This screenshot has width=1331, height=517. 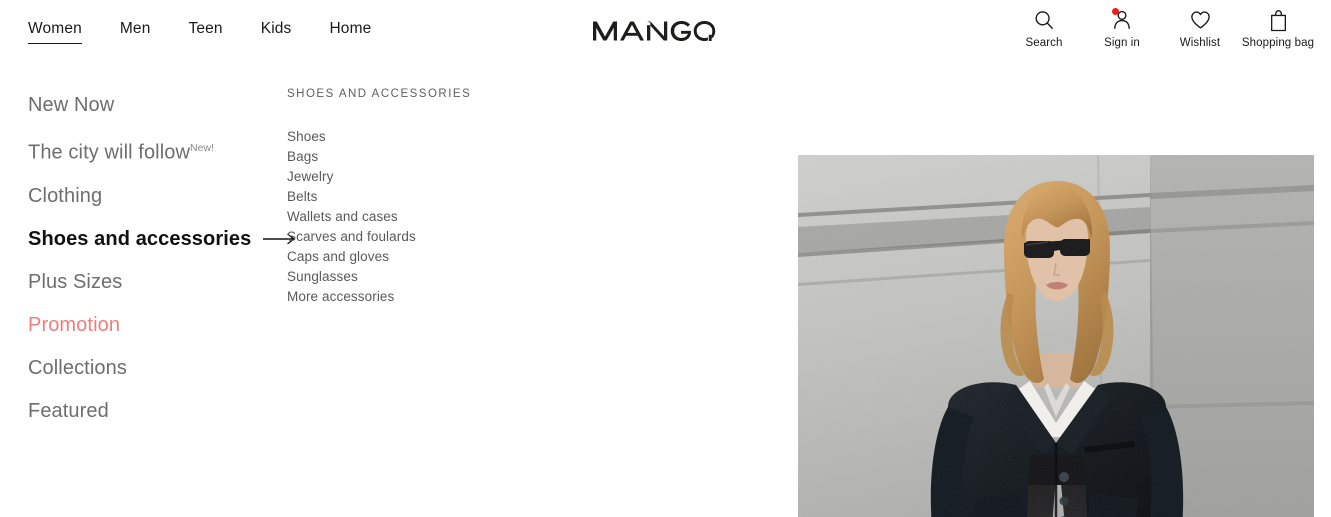 I want to click on category-item-collections: Collections, so click(x=153, y=368).